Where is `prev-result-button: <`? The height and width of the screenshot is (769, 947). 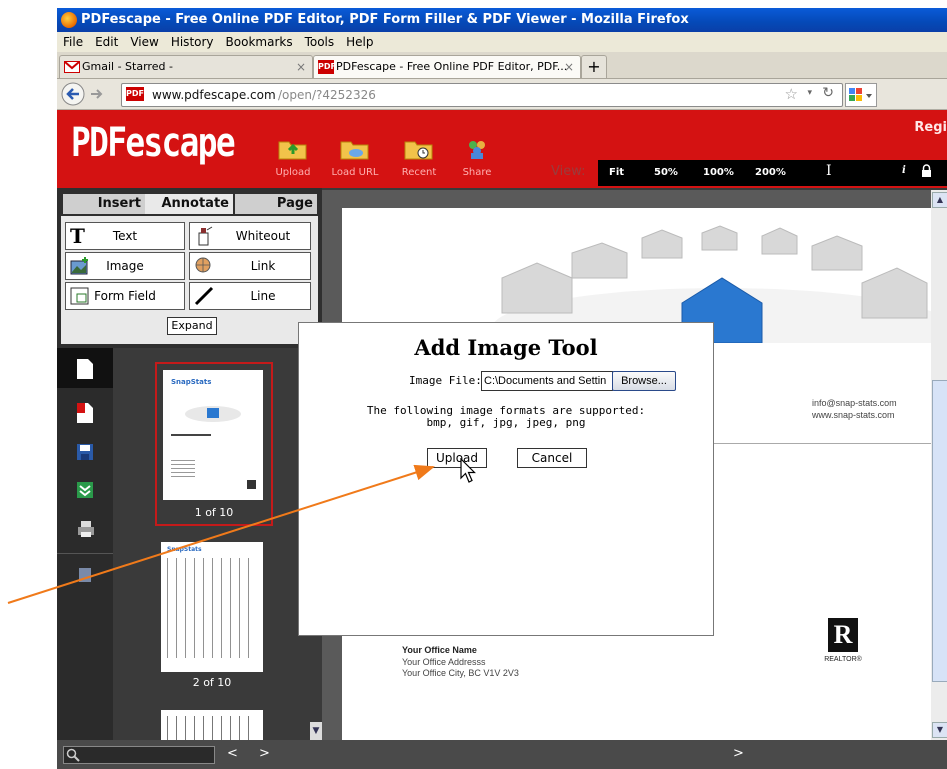
prev-result-button: < is located at coordinates (232, 753).